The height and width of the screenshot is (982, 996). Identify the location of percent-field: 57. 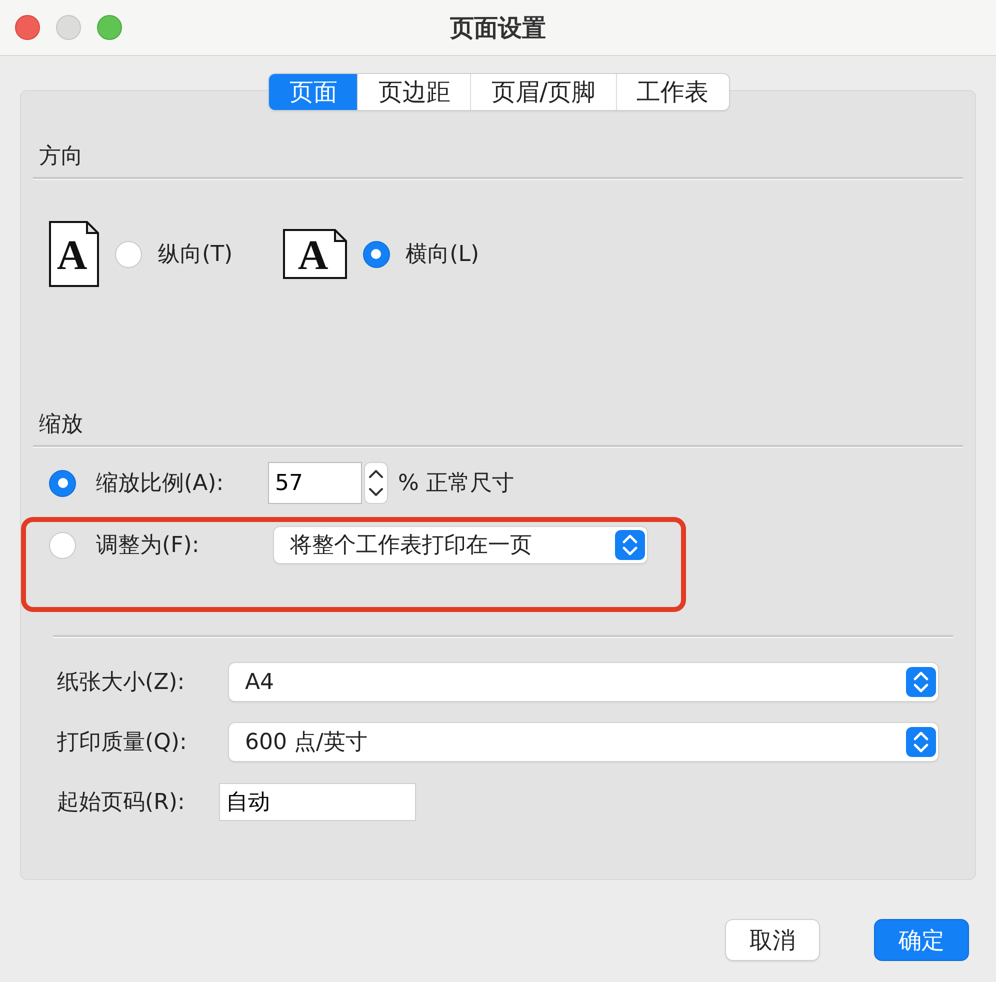
(315, 483).